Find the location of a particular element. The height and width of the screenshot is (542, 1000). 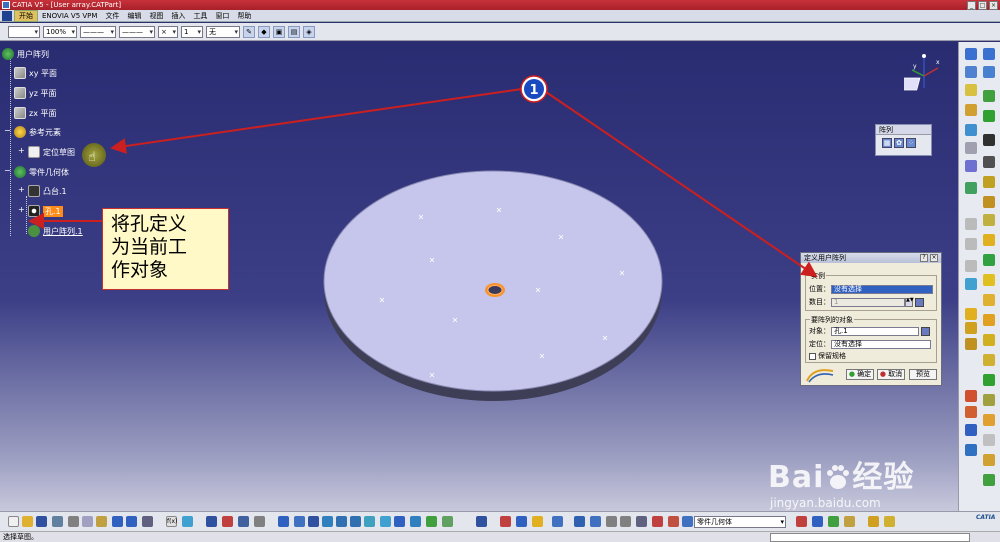

snap-icon is located at coordinates (971, 284).